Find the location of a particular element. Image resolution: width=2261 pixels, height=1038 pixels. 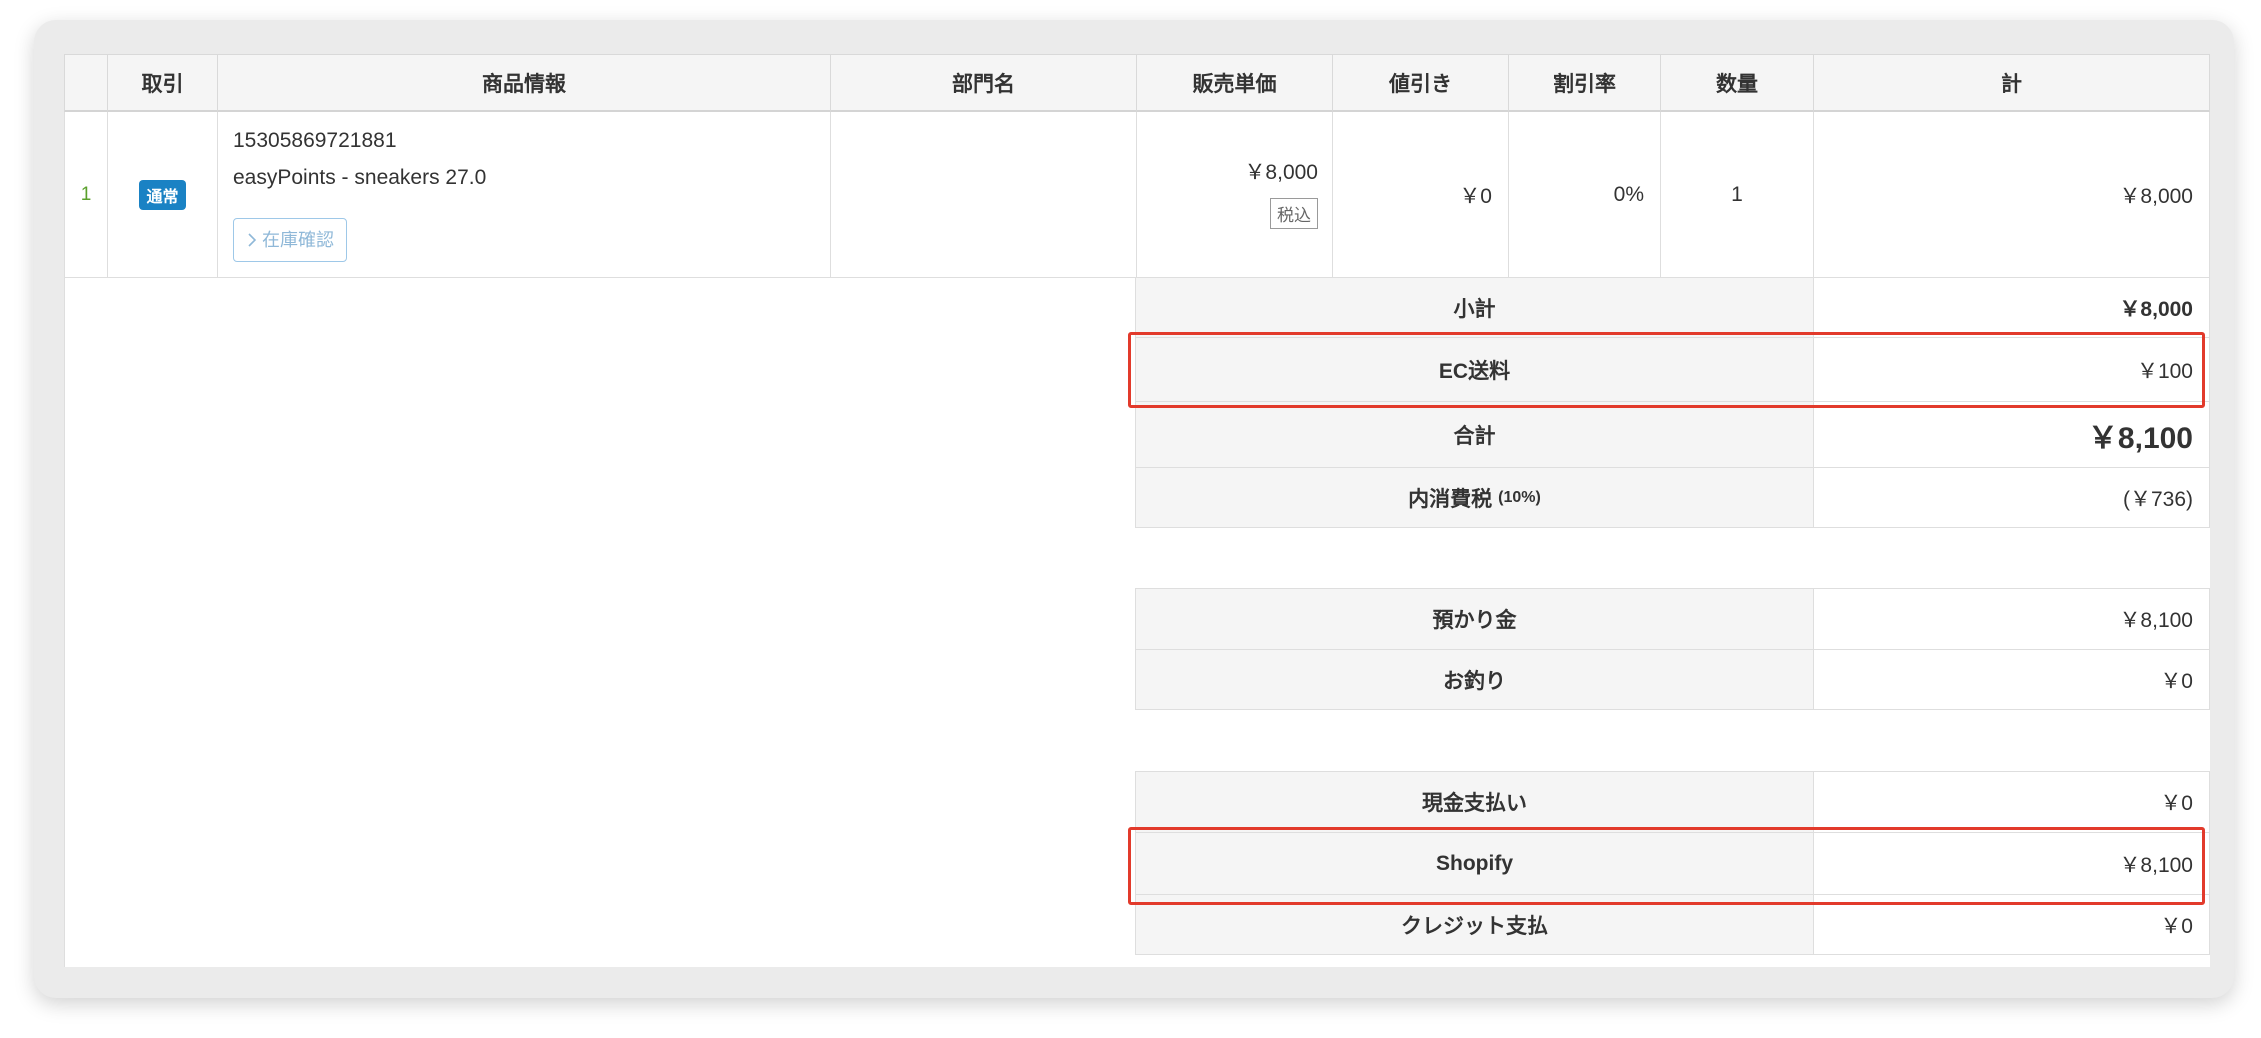

table-row-discount-rate: 0% is located at coordinates (1585, 195).